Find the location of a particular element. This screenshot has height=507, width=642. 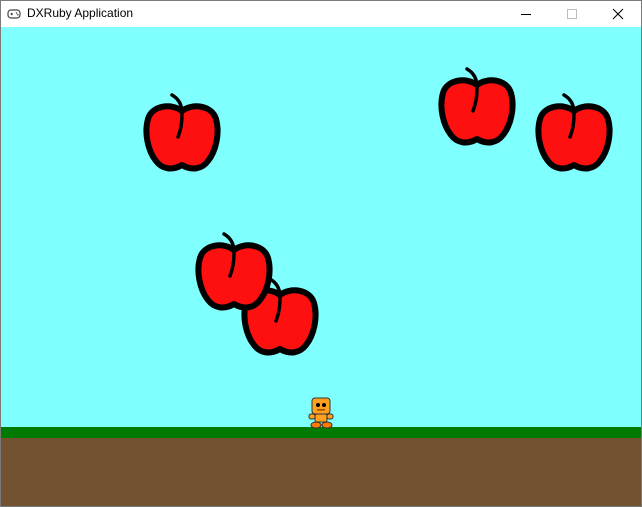

maximize-button is located at coordinates (572, 14).